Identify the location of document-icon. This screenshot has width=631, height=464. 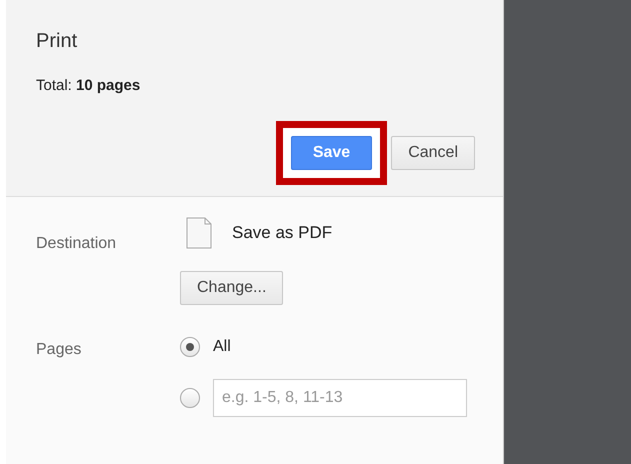
(199, 233).